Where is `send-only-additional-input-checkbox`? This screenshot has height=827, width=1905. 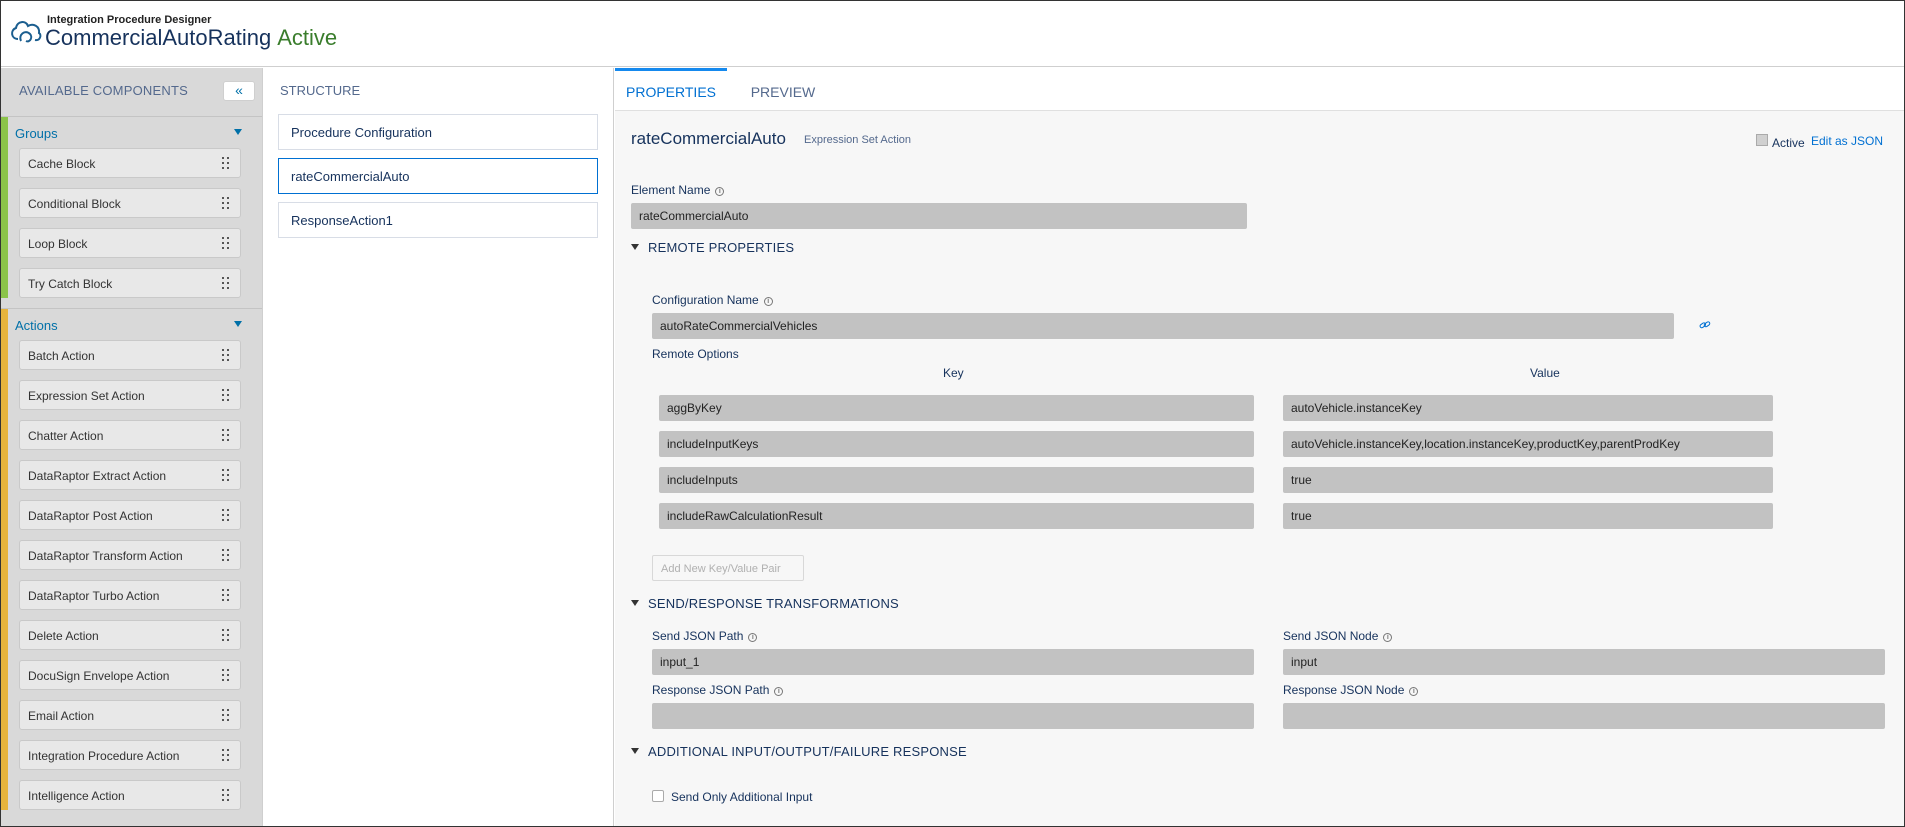
send-only-additional-input-checkbox is located at coordinates (658, 796).